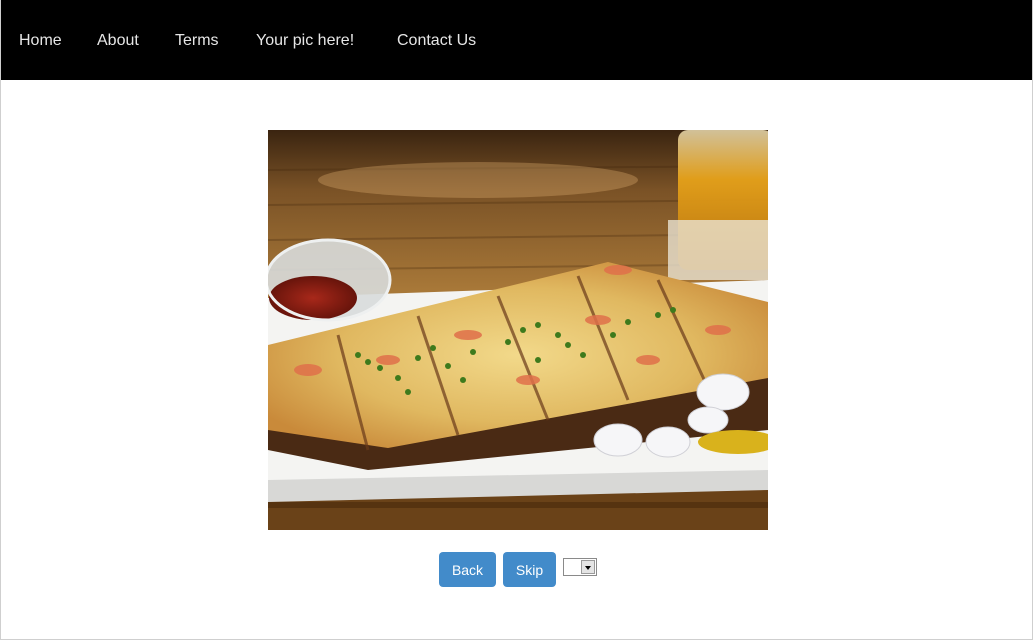 Image resolution: width=1033 pixels, height=640 pixels. Describe the element at coordinates (305, 41) in the screenshot. I see `nav-your-pic-link: Your pic here!` at that location.